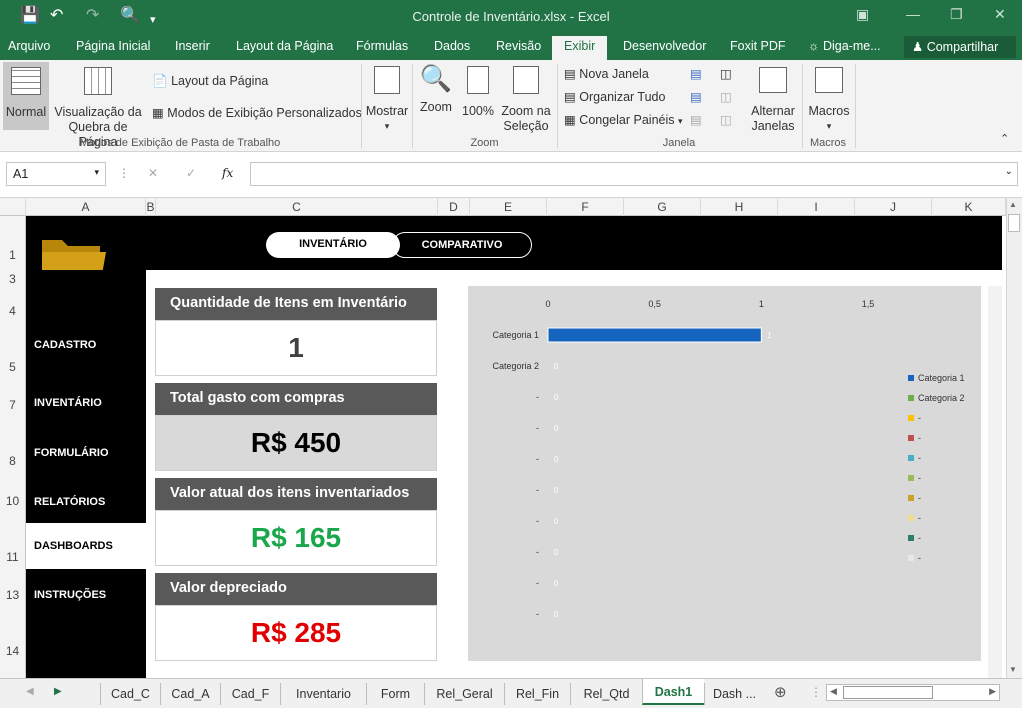 This screenshot has width=1022, height=708. I want to click on page-layout-view-button: 📄 Layout da Página, so click(210, 81).